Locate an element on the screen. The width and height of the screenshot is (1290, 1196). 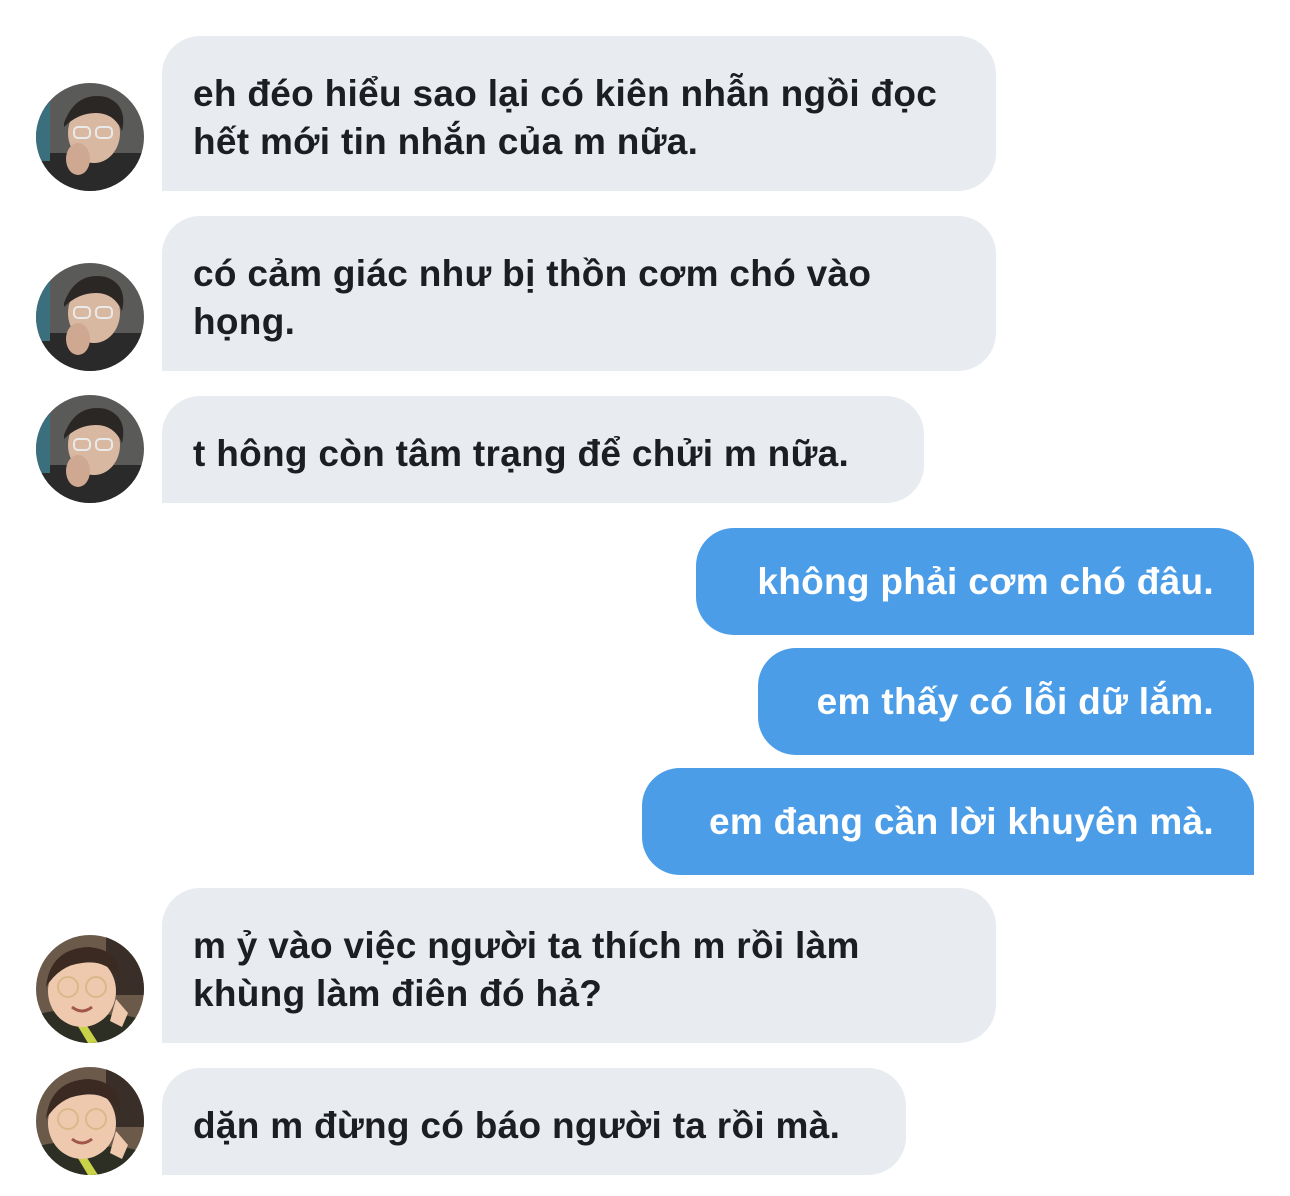
outgoing-message-bubble: em đang cần lời khuyên mà. is located at coordinates (948, 821).